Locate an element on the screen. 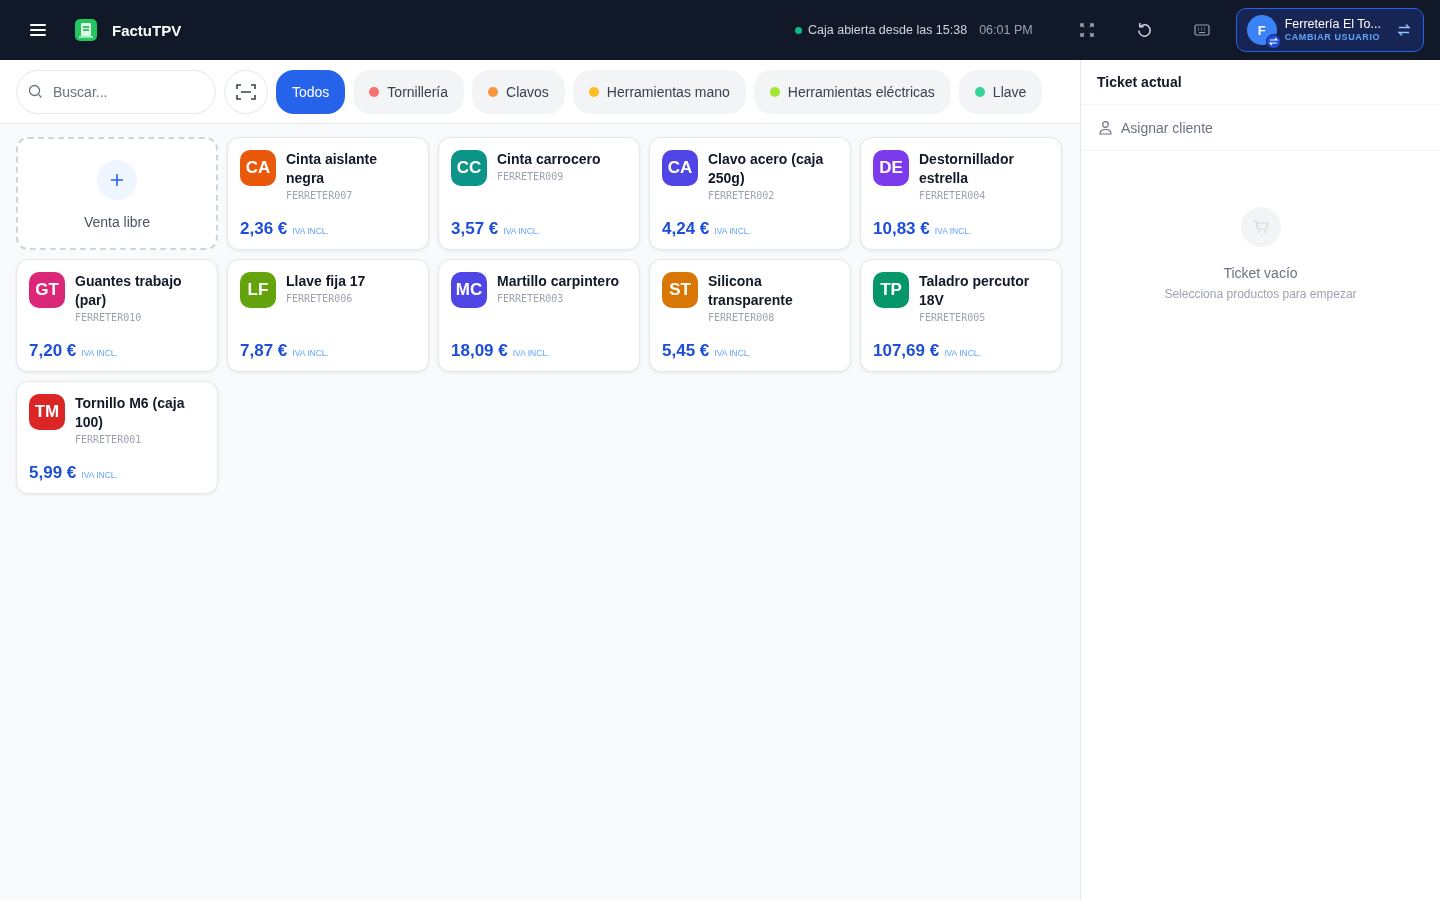  empty-ticket-hint: Selecciona productos para empezar is located at coordinates (1260, 294).